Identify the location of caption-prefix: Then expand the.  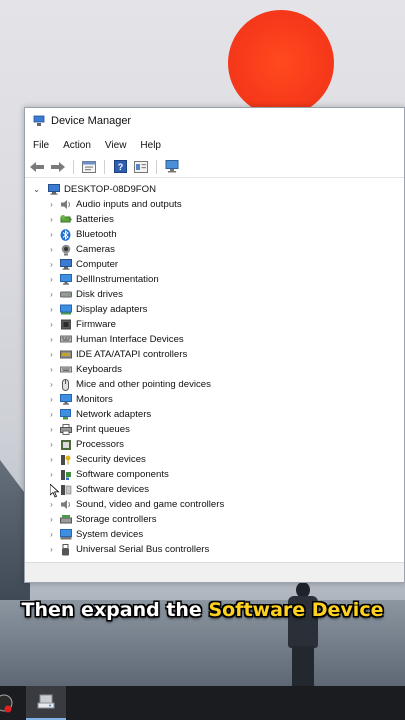
(115, 610).